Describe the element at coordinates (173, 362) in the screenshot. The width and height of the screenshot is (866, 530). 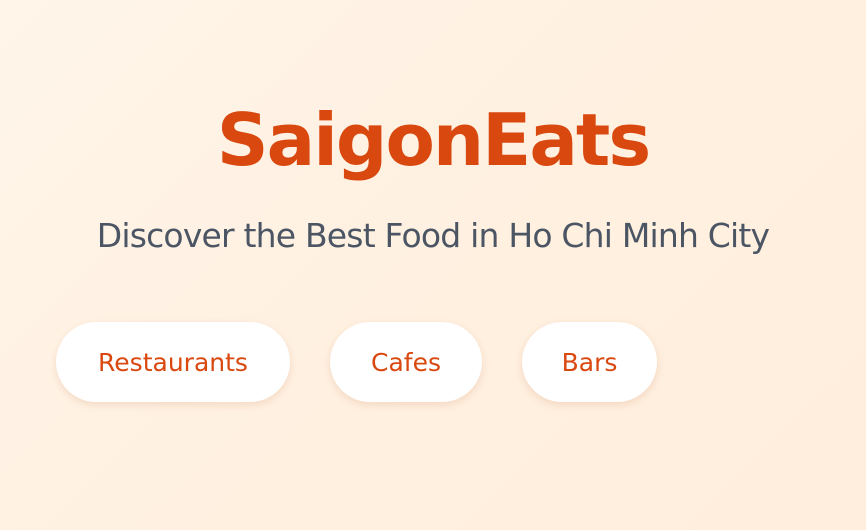
I see `category-button-restaurants: Restaurants` at that location.